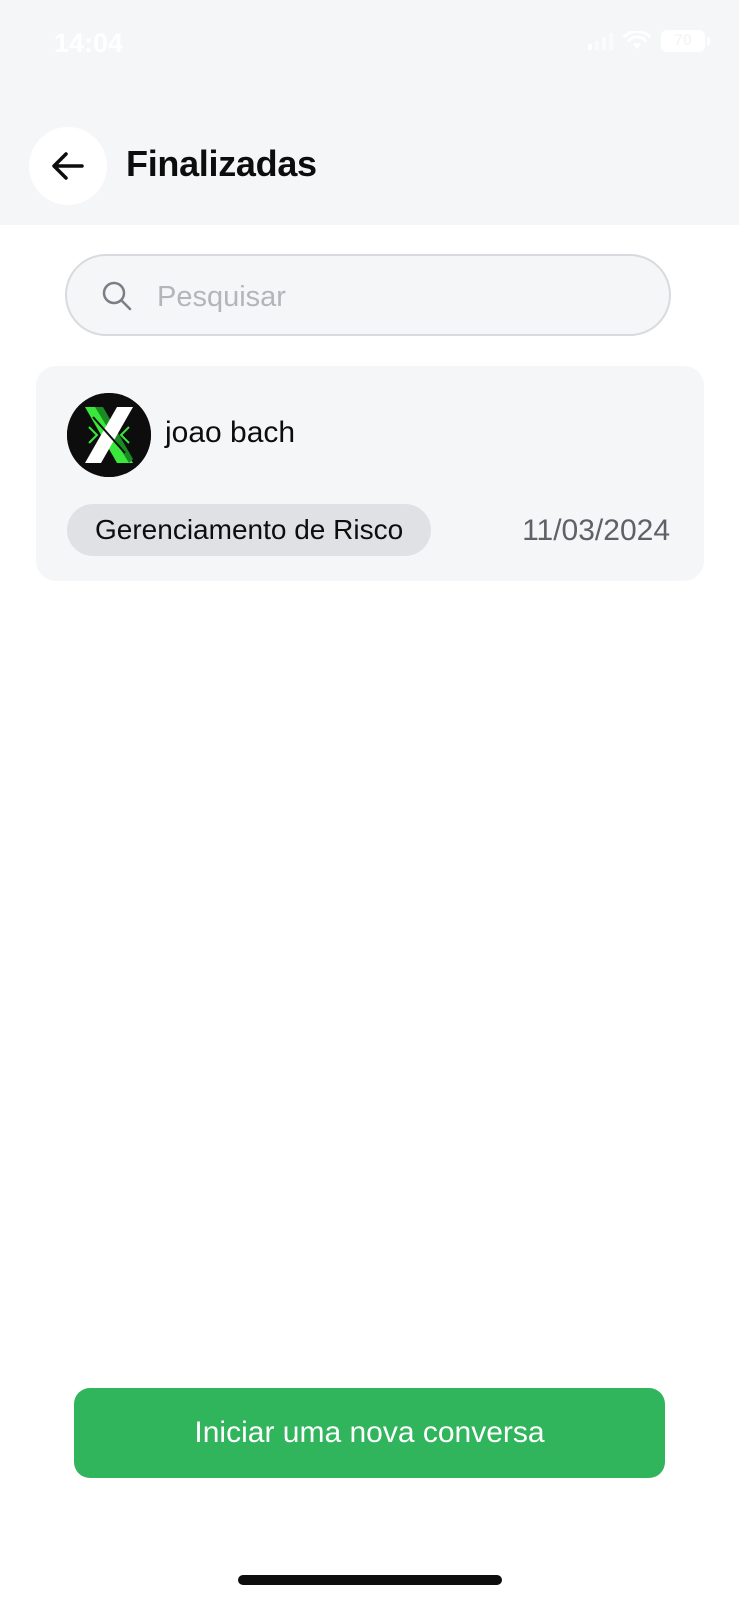 This screenshot has height=1600, width=739. I want to click on x-logo-avatar, so click(109, 435).